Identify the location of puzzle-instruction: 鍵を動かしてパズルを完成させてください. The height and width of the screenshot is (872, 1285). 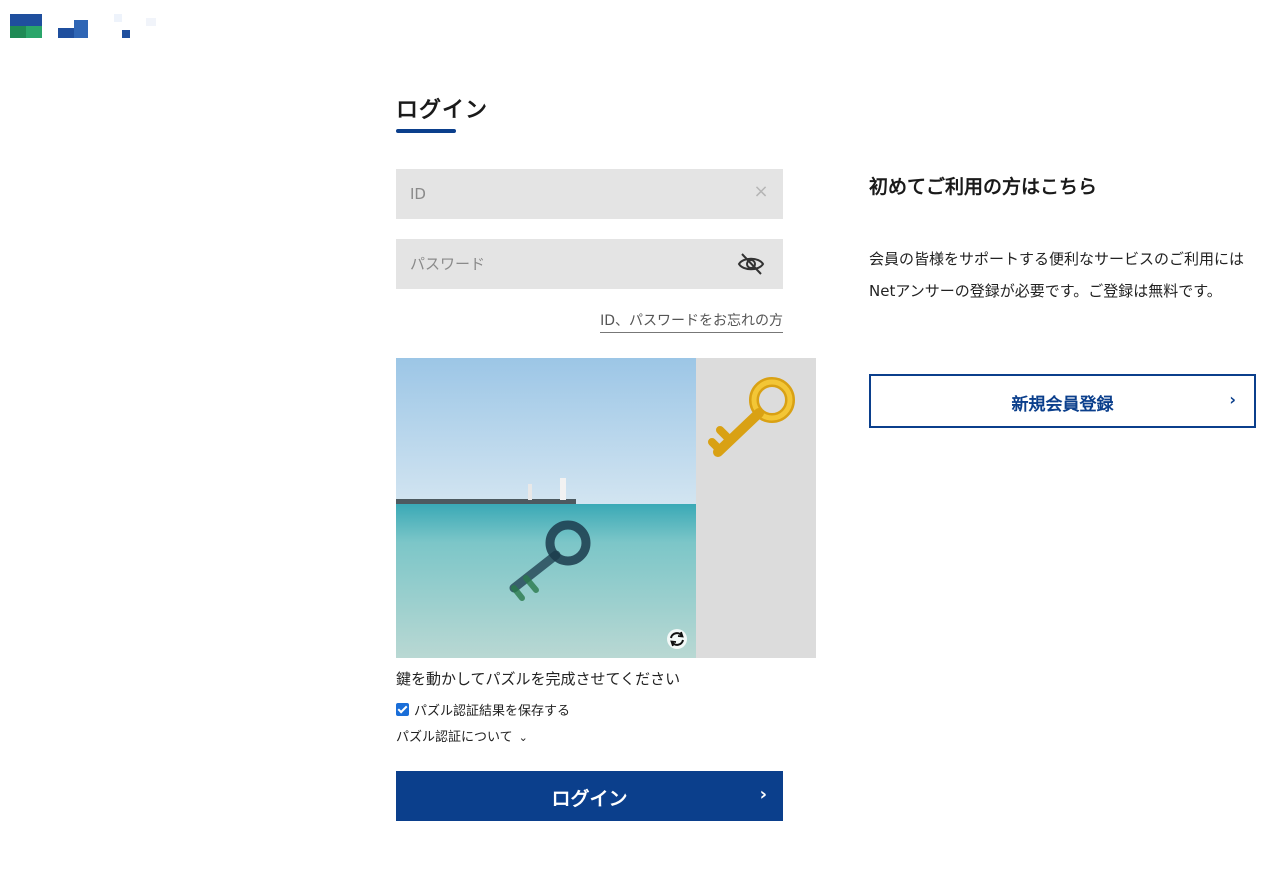
(538, 679).